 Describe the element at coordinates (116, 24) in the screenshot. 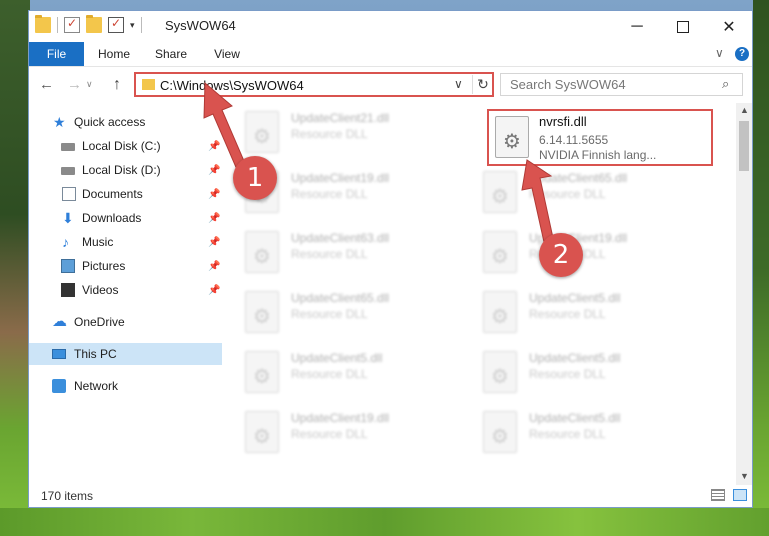

I see `customize-icon` at that location.